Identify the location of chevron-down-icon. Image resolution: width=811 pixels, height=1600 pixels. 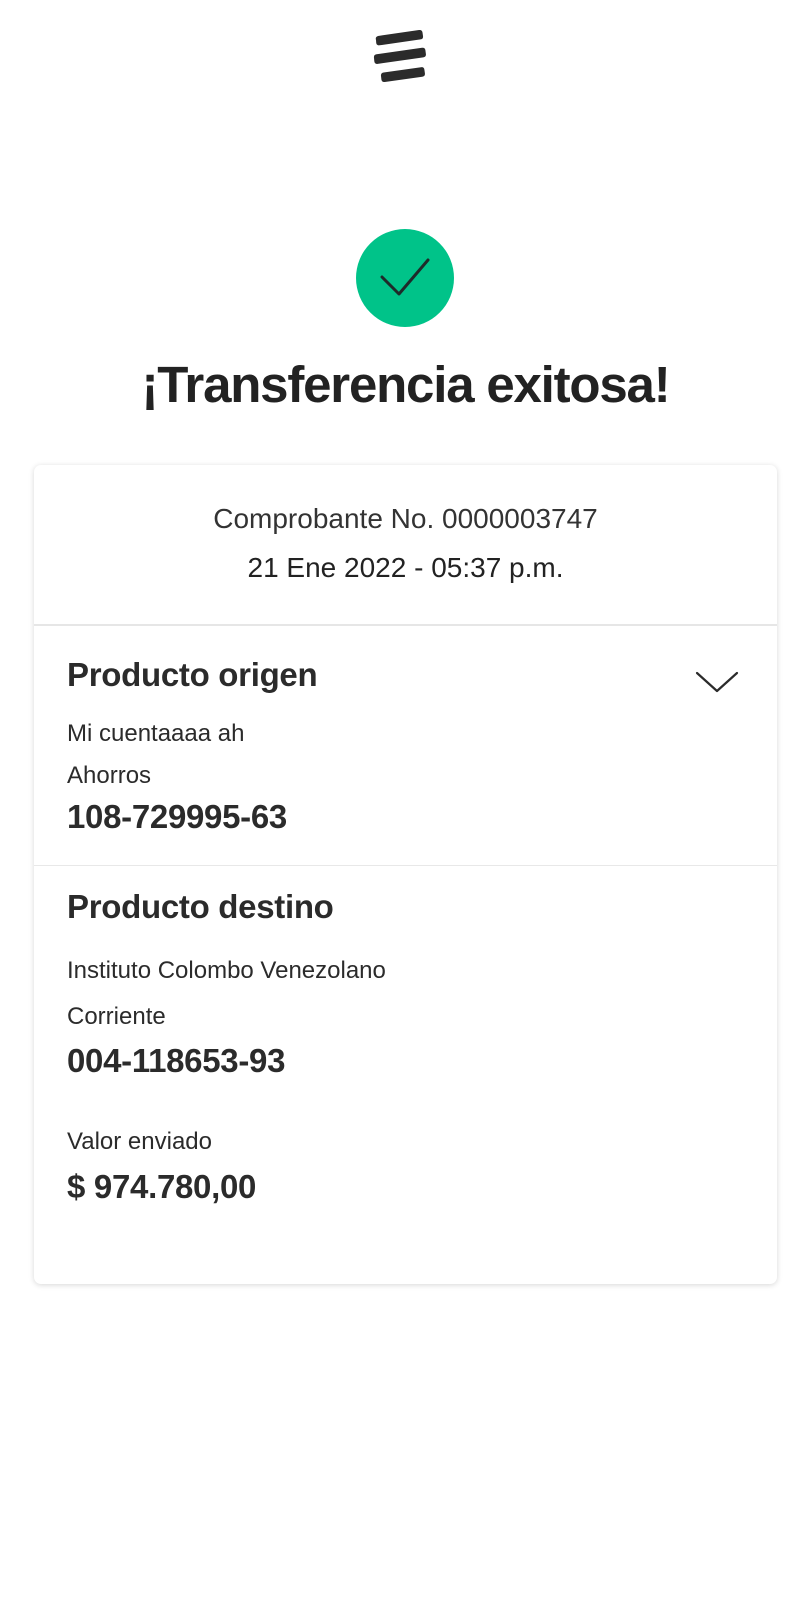
(717, 682).